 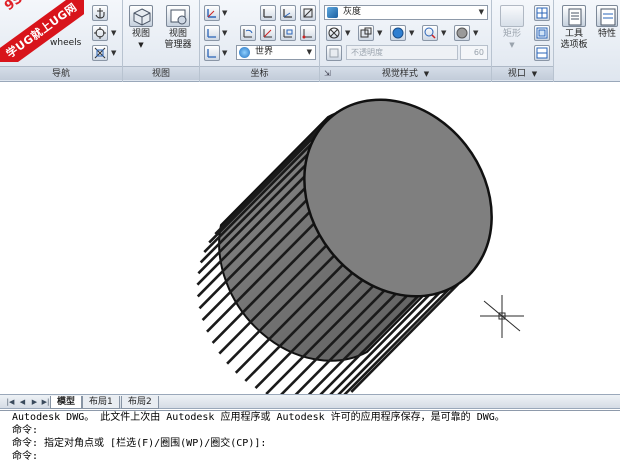 What do you see at coordinates (140, 34) in the screenshot?
I see `view-button-label: 视图` at bounding box center [140, 34].